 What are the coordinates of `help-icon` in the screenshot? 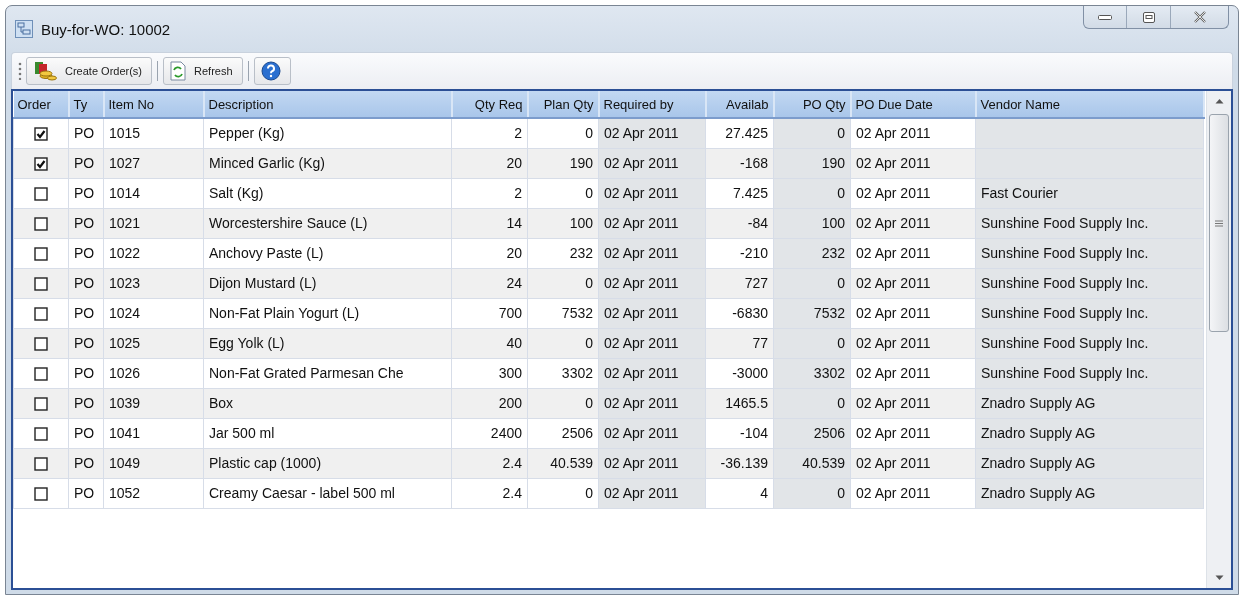 It's located at (270, 71).